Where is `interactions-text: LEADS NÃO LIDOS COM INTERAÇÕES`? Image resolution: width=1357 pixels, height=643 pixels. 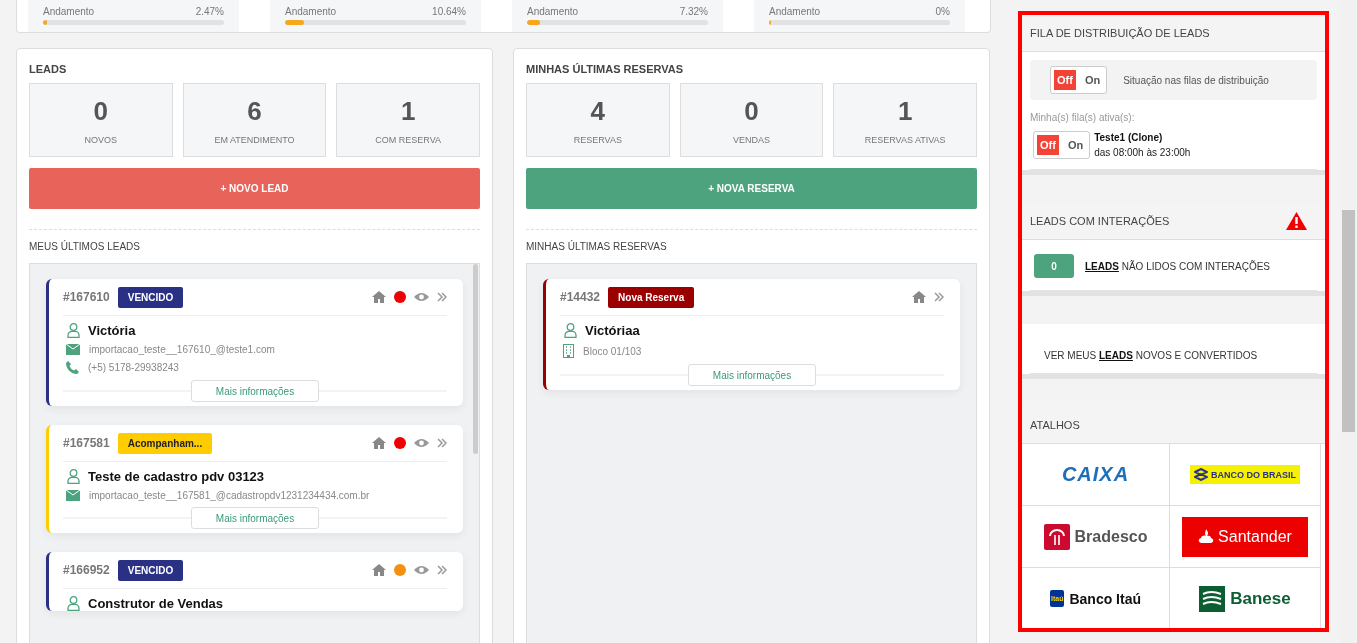 interactions-text: LEADS NÃO LIDOS COM INTERAÇÕES is located at coordinates (1178, 266).